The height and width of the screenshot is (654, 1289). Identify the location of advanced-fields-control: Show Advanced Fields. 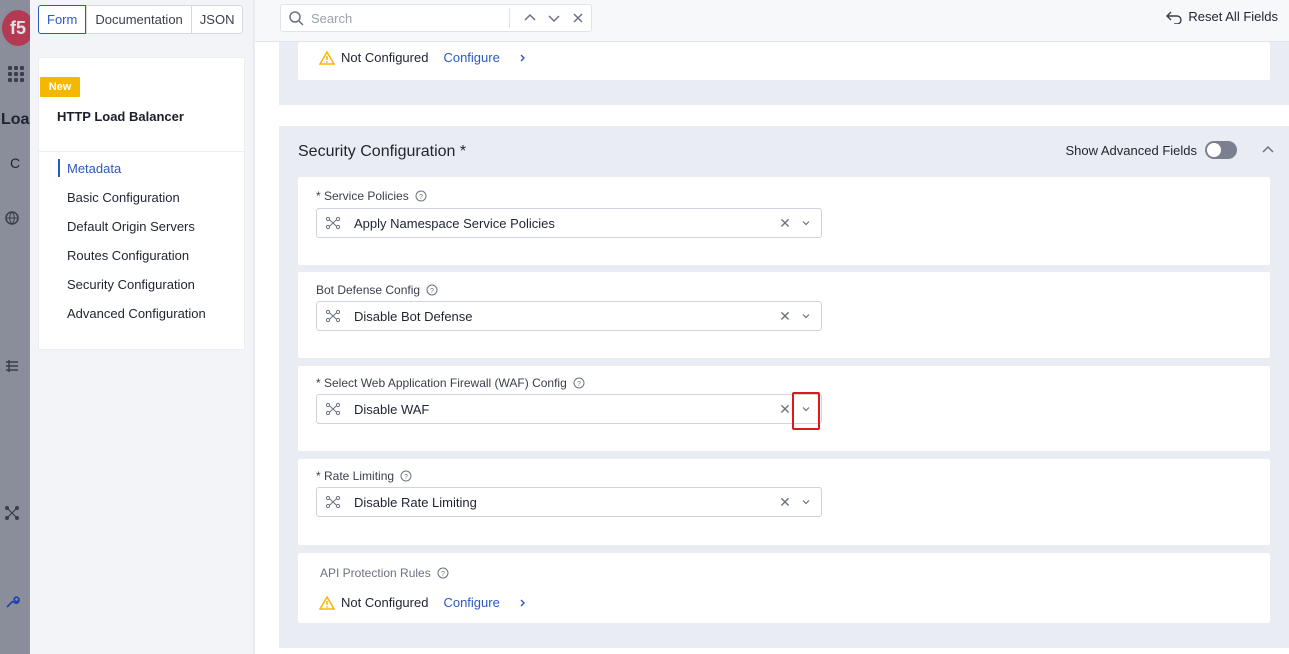
(1171, 150).